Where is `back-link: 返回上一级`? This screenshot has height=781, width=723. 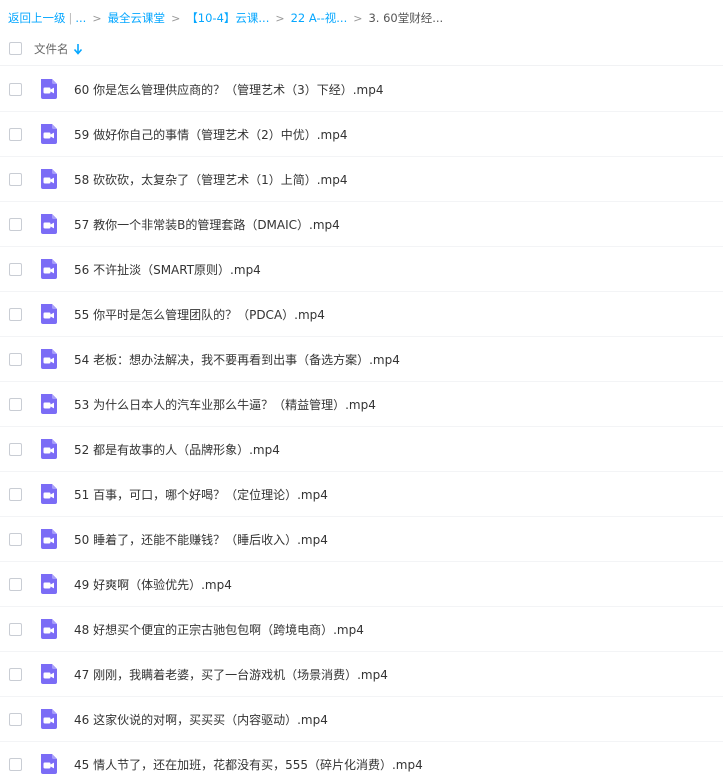
back-link: 返回上一级 is located at coordinates (37, 18).